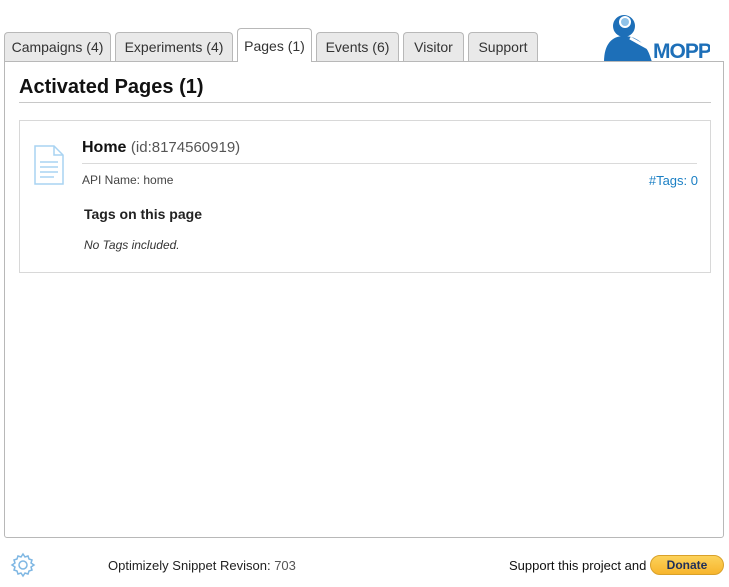 This screenshot has width=729, height=587. Describe the element at coordinates (681, 51) in the screenshot. I see `logo-text: MOPPI` at that location.